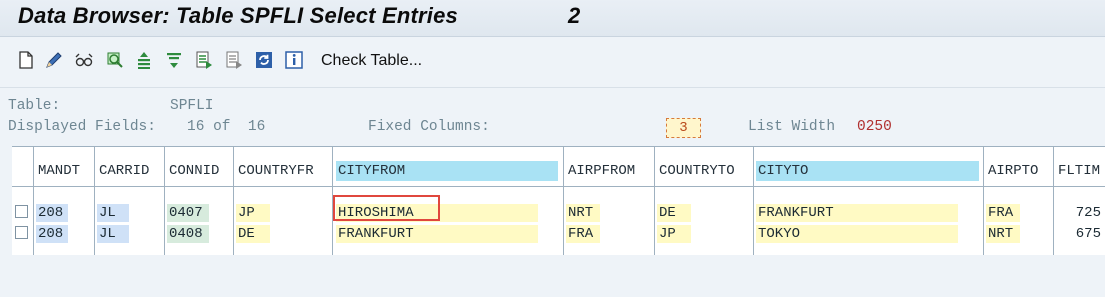 The image size is (1105, 297). Describe the element at coordinates (54, 60) in the screenshot. I see `edit-pencil-icon` at that location.